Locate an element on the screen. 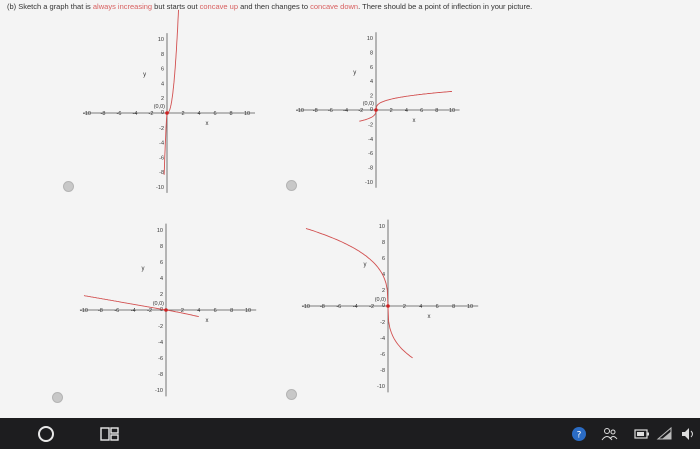 This screenshot has width=700, height=449. option-1-radio is located at coordinates (68, 186).